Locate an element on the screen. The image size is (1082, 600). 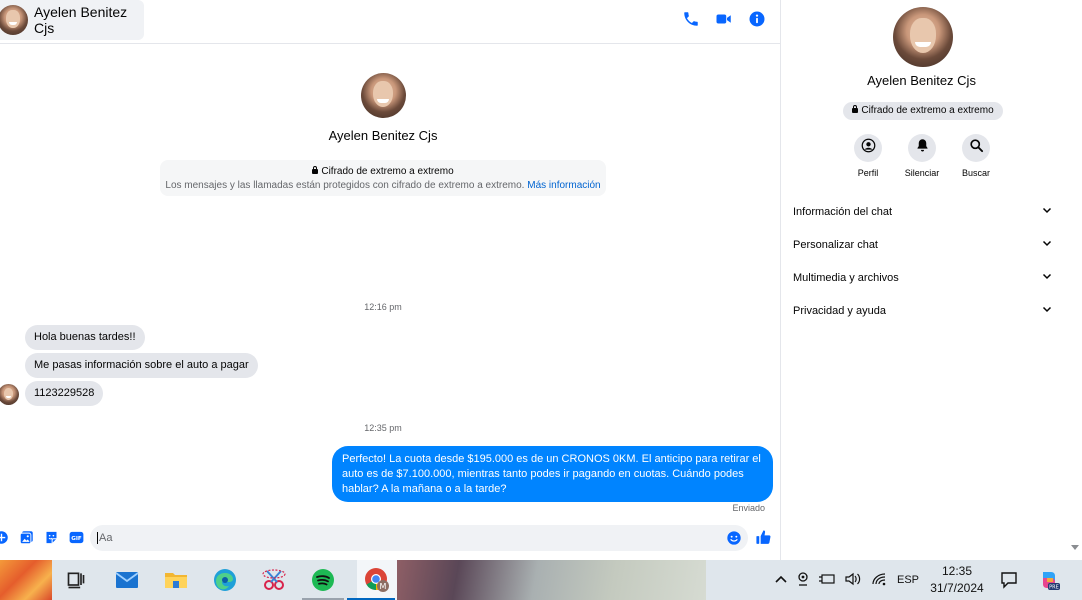
encryption-title: Cifrado de extremo a extremo is located at coordinates (383, 171).